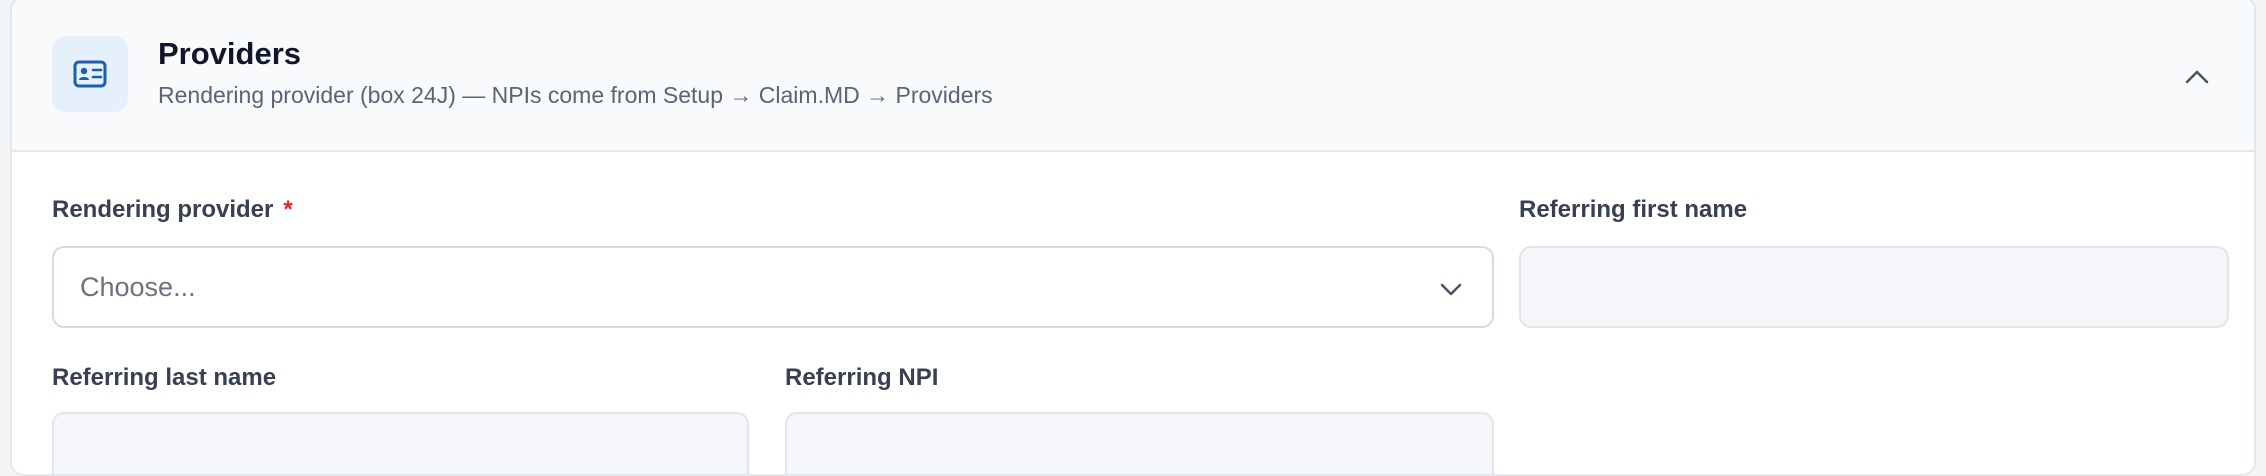 Image resolution: width=2266 pixels, height=476 pixels. Describe the element at coordinates (1451, 289) in the screenshot. I see `chevron-down-icon` at that location.